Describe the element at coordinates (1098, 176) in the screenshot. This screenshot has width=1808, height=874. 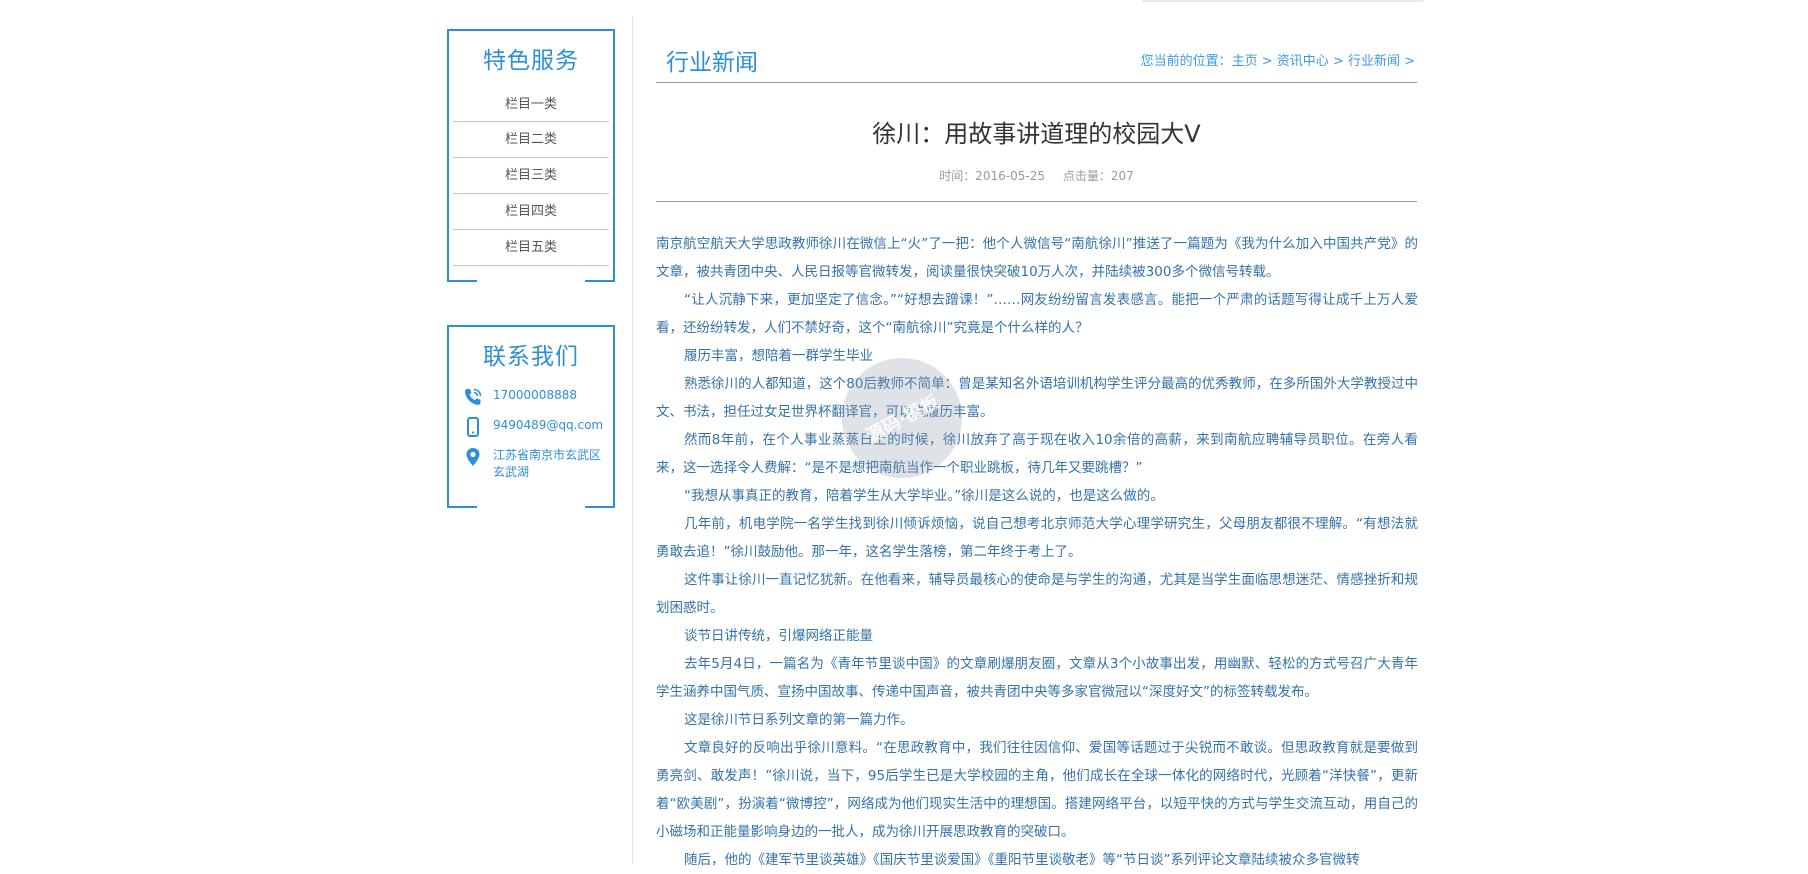
I see `article-views: 点击量：207` at that location.